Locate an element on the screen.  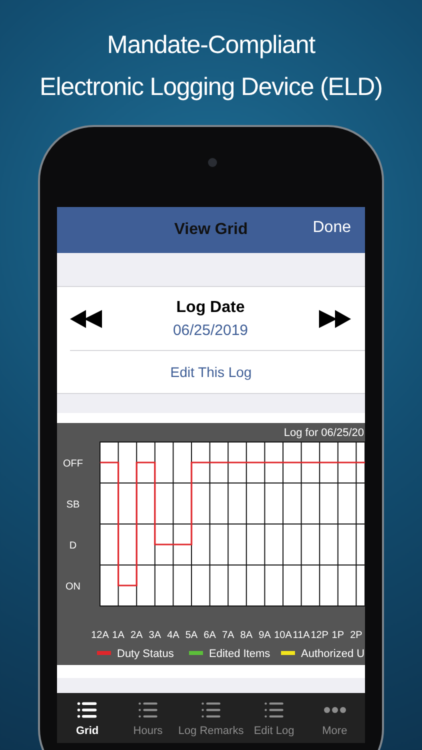
list-icon is located at coordinates (87, 710).